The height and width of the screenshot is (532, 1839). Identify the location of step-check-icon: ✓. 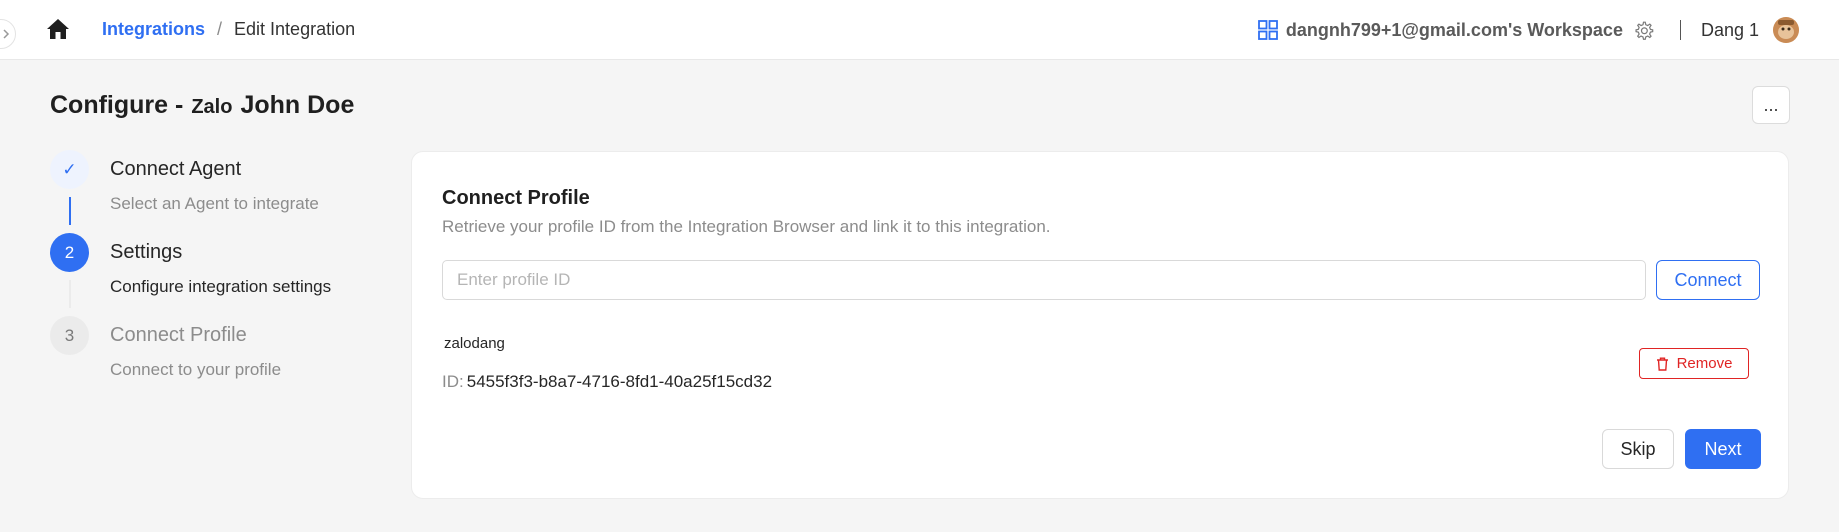
(69, 169).